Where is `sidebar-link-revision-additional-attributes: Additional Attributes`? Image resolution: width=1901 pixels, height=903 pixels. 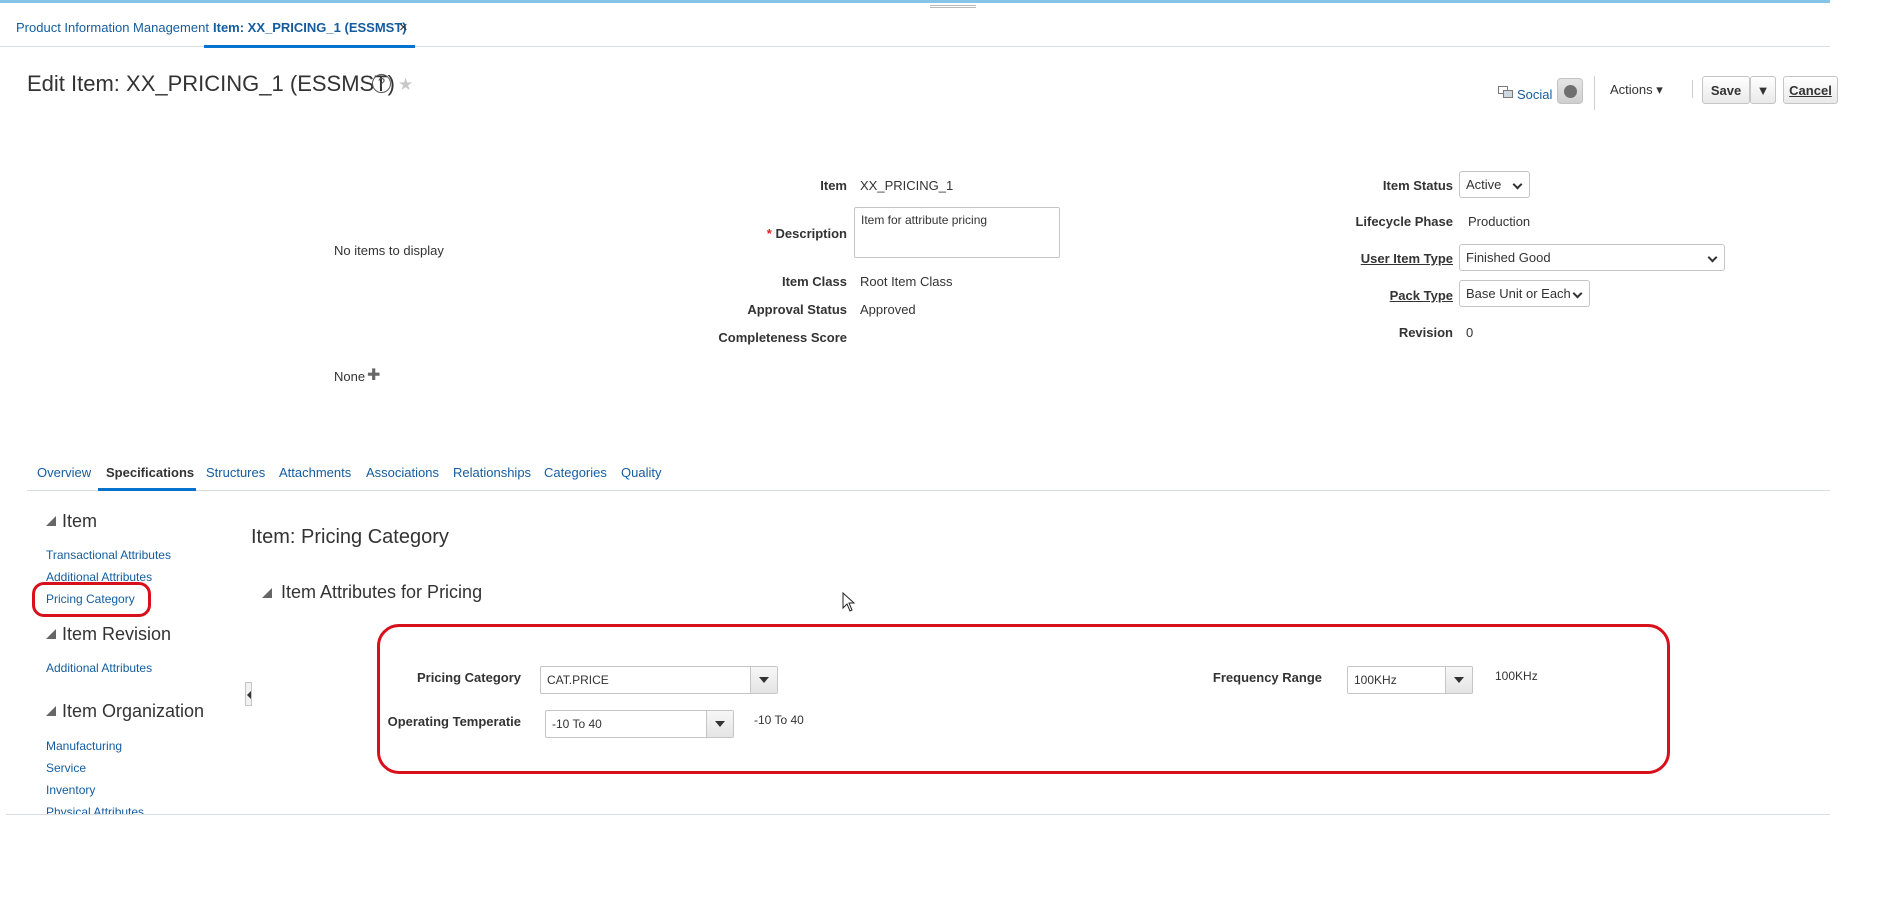
sidebar-link-revision-additional-attributes: Additional Attributes is located at coordinates (99, 668).